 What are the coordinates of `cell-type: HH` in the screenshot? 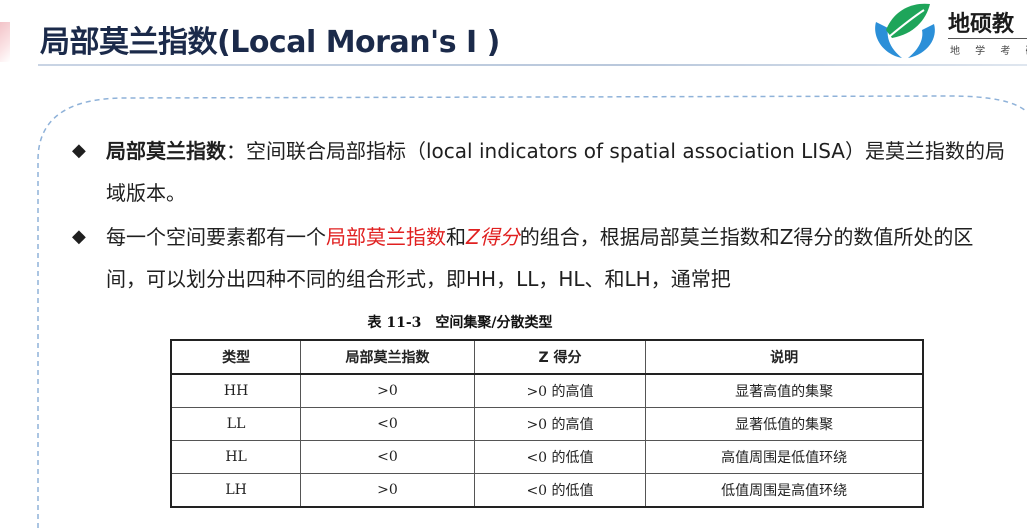 It's located at (236, 390).